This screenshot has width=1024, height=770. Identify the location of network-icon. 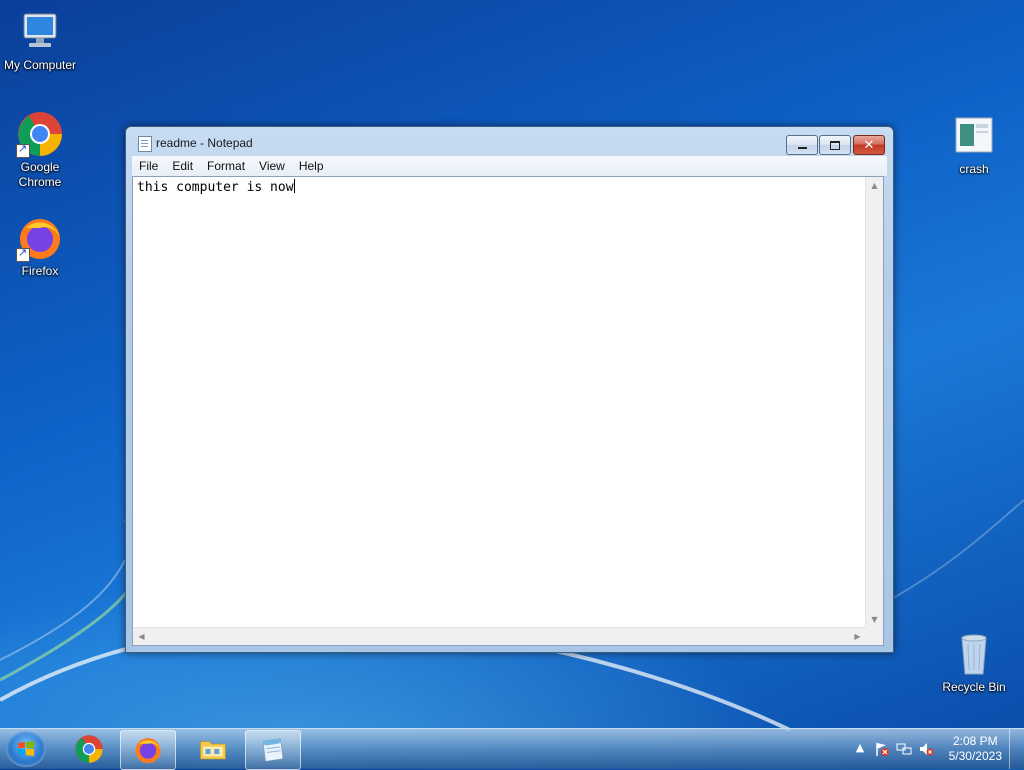
(904, 749).